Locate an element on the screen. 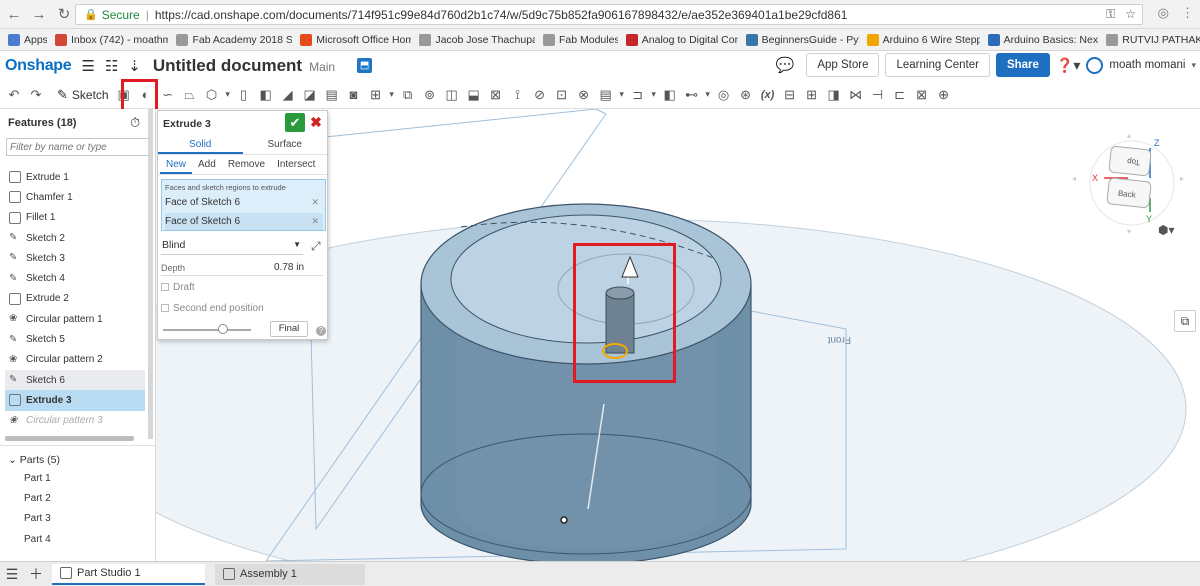  feature-item: ✎ Sketch 5 is located at coordinates (75, 339).